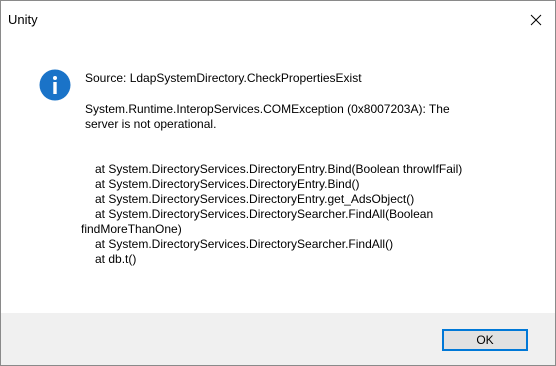 The image size is (556, 366). What do you see at coordinates (55, 85) in the screenshot?
I see `info-icon` at bounding box center [55, 85].